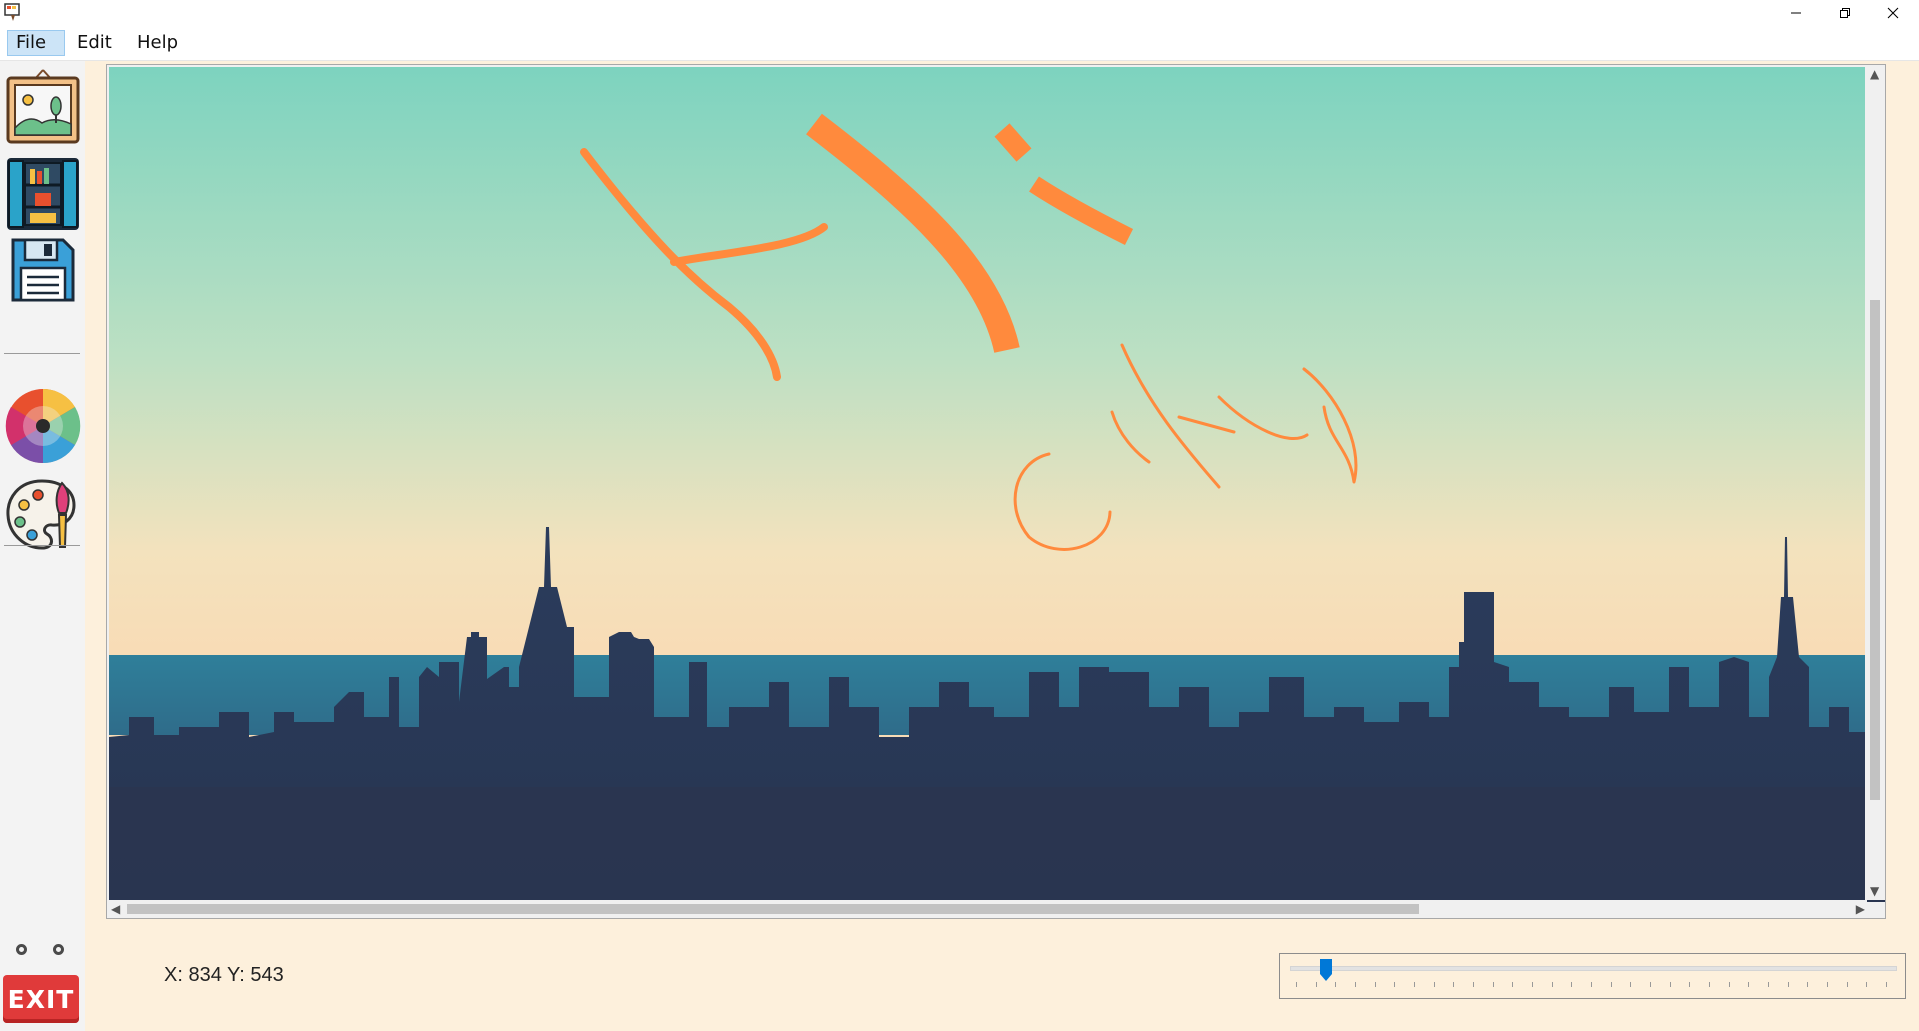  Describe the element at coordinates (94, 43) in the screenshot. I see `menu-edit: Edit` at that location.